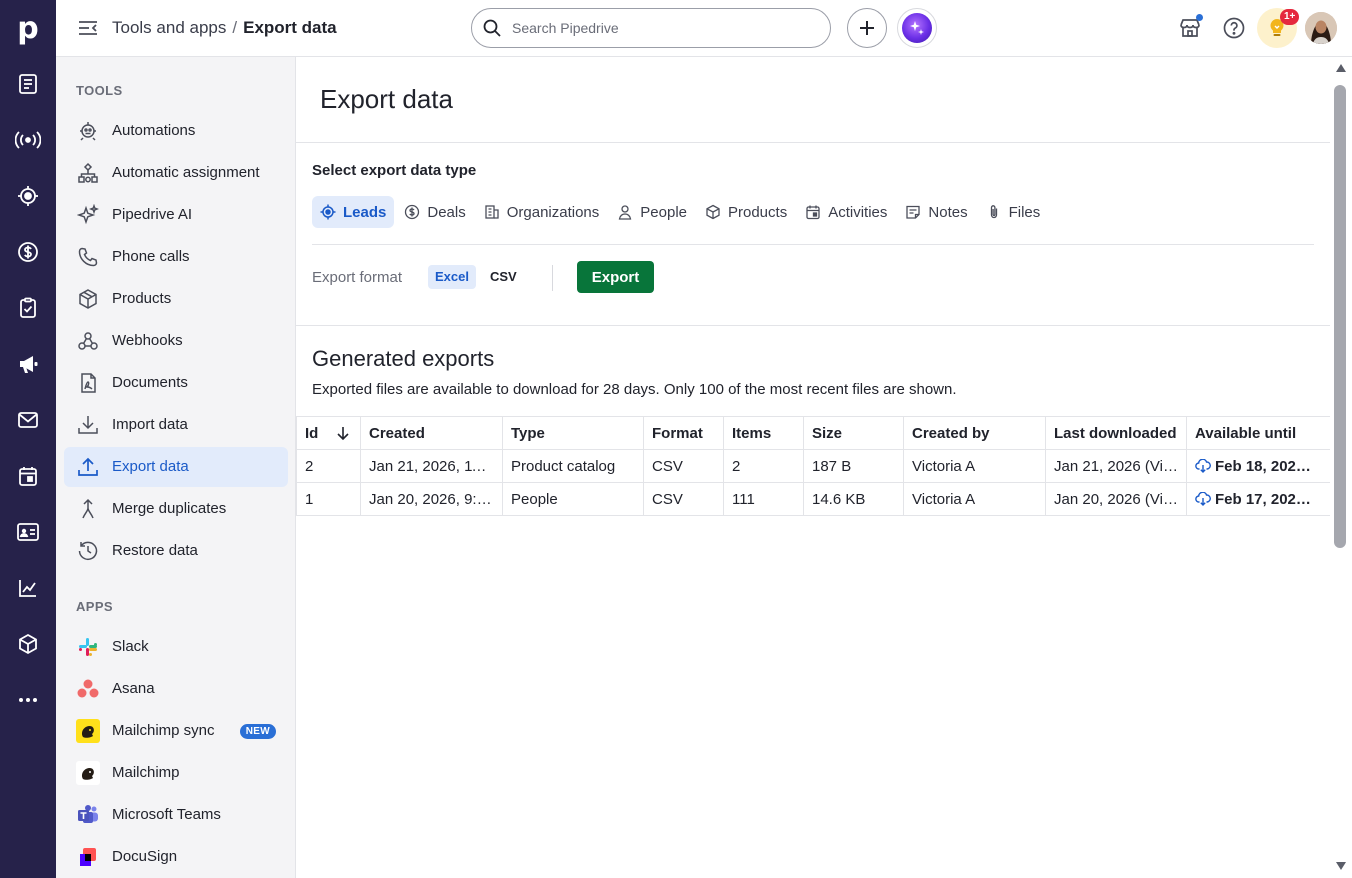  What do you see at coordinates (28, 420) in the screenshot?
I see `mail-icon` at bounding box center [28, 420].